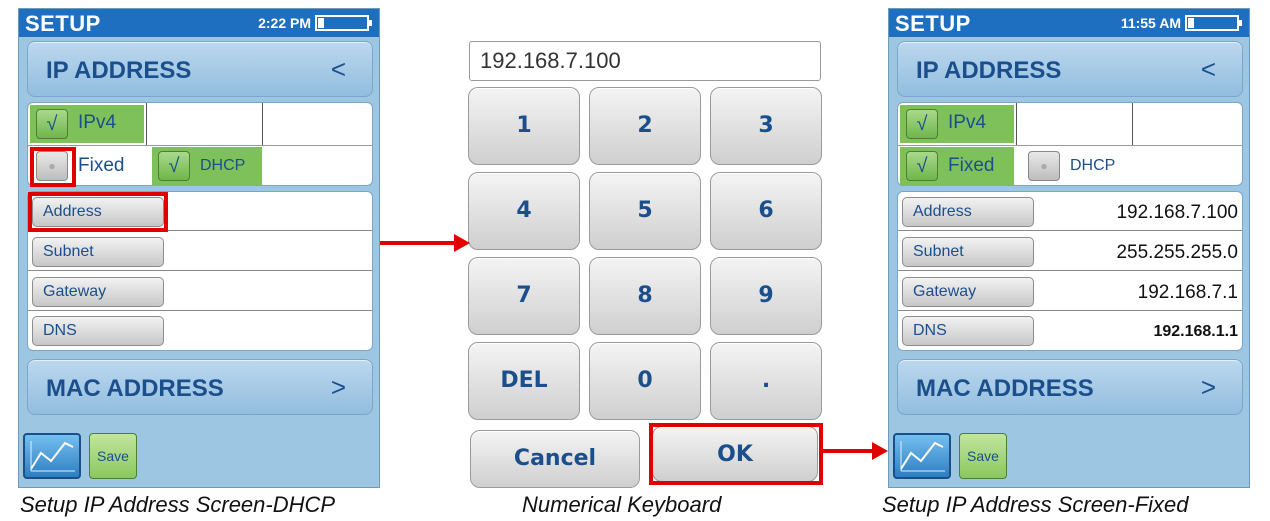 The width and height of the screenshot is (1270, 521). I want to click on caption-dhcp: Setup IP Address Screen-DHCP, so click(178, 504).